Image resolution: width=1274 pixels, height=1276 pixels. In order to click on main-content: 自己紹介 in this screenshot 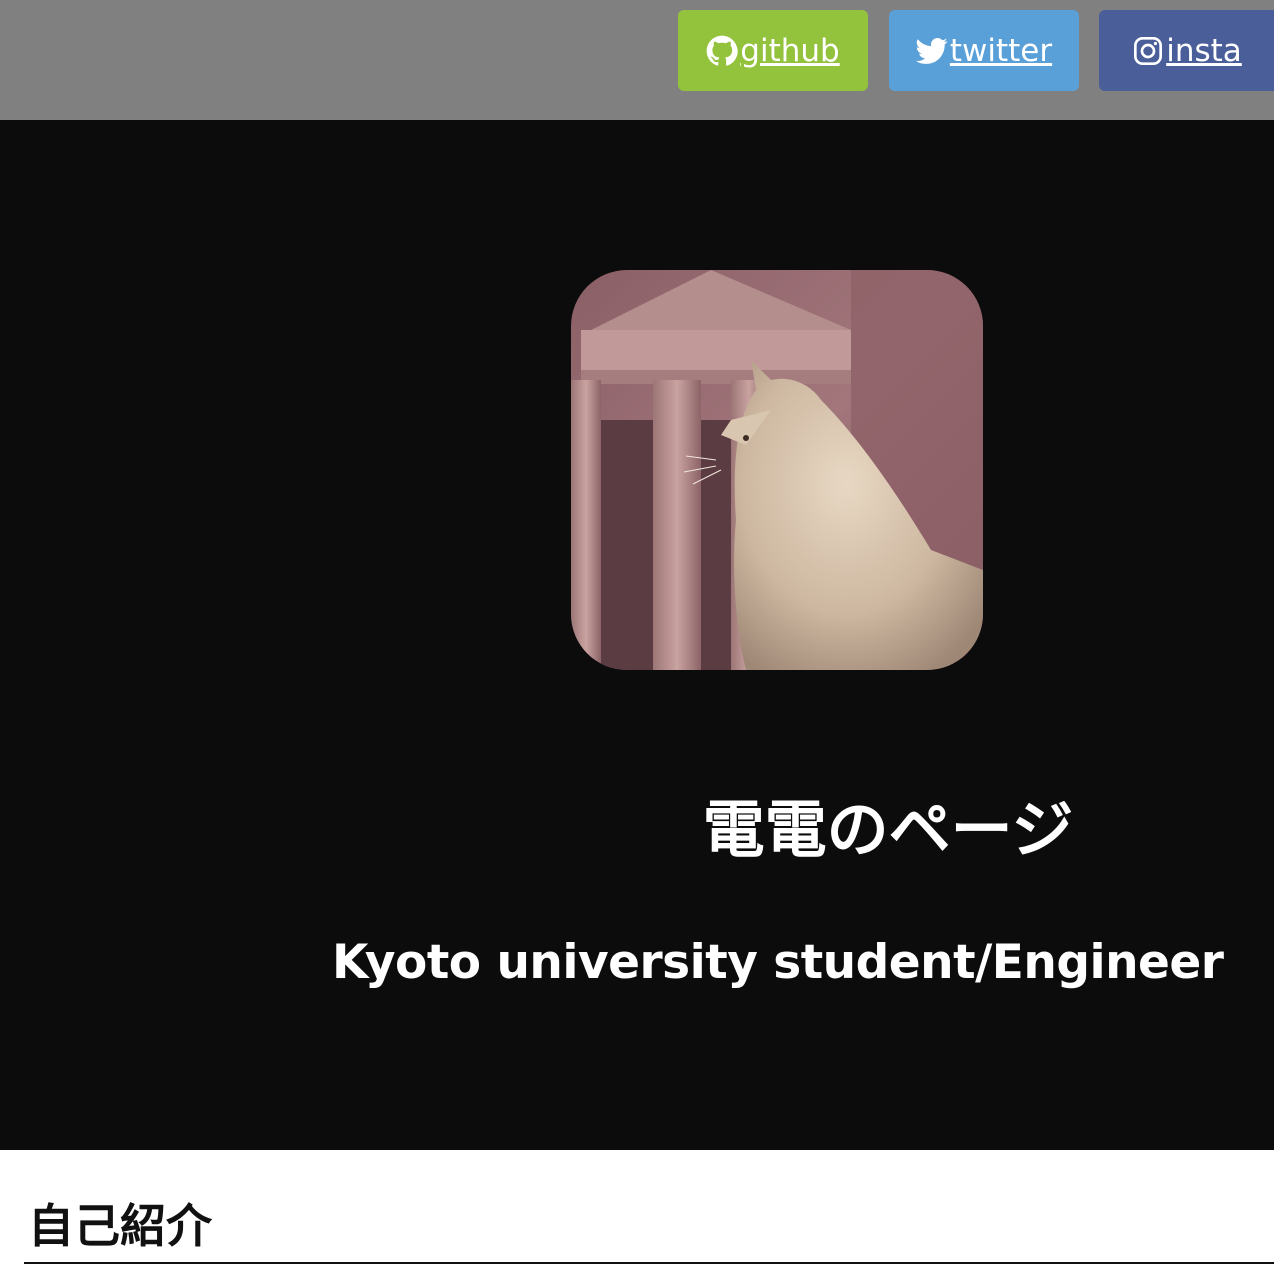, I will do `click(637, 1213)`.